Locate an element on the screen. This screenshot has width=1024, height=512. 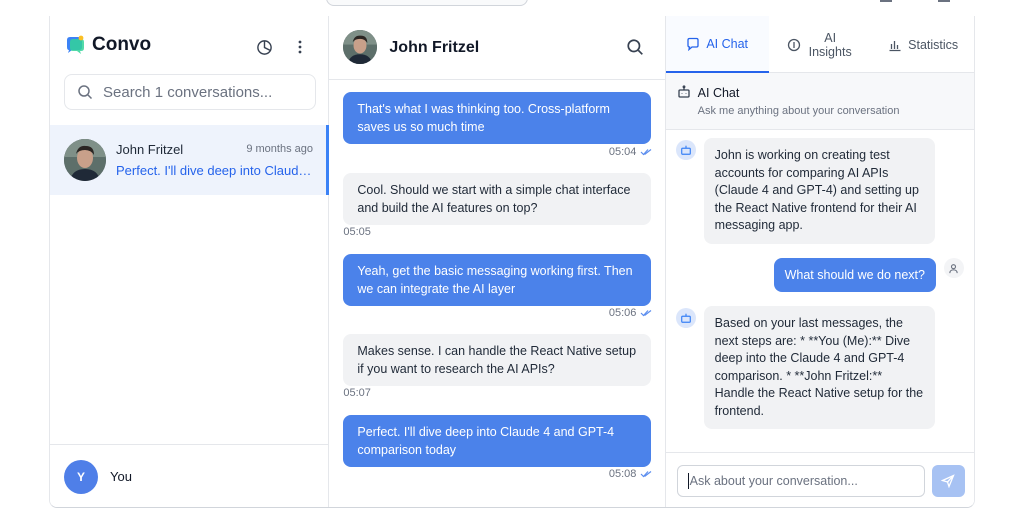
conversation-time: 9 months ago is located at coordinates (279, 149).